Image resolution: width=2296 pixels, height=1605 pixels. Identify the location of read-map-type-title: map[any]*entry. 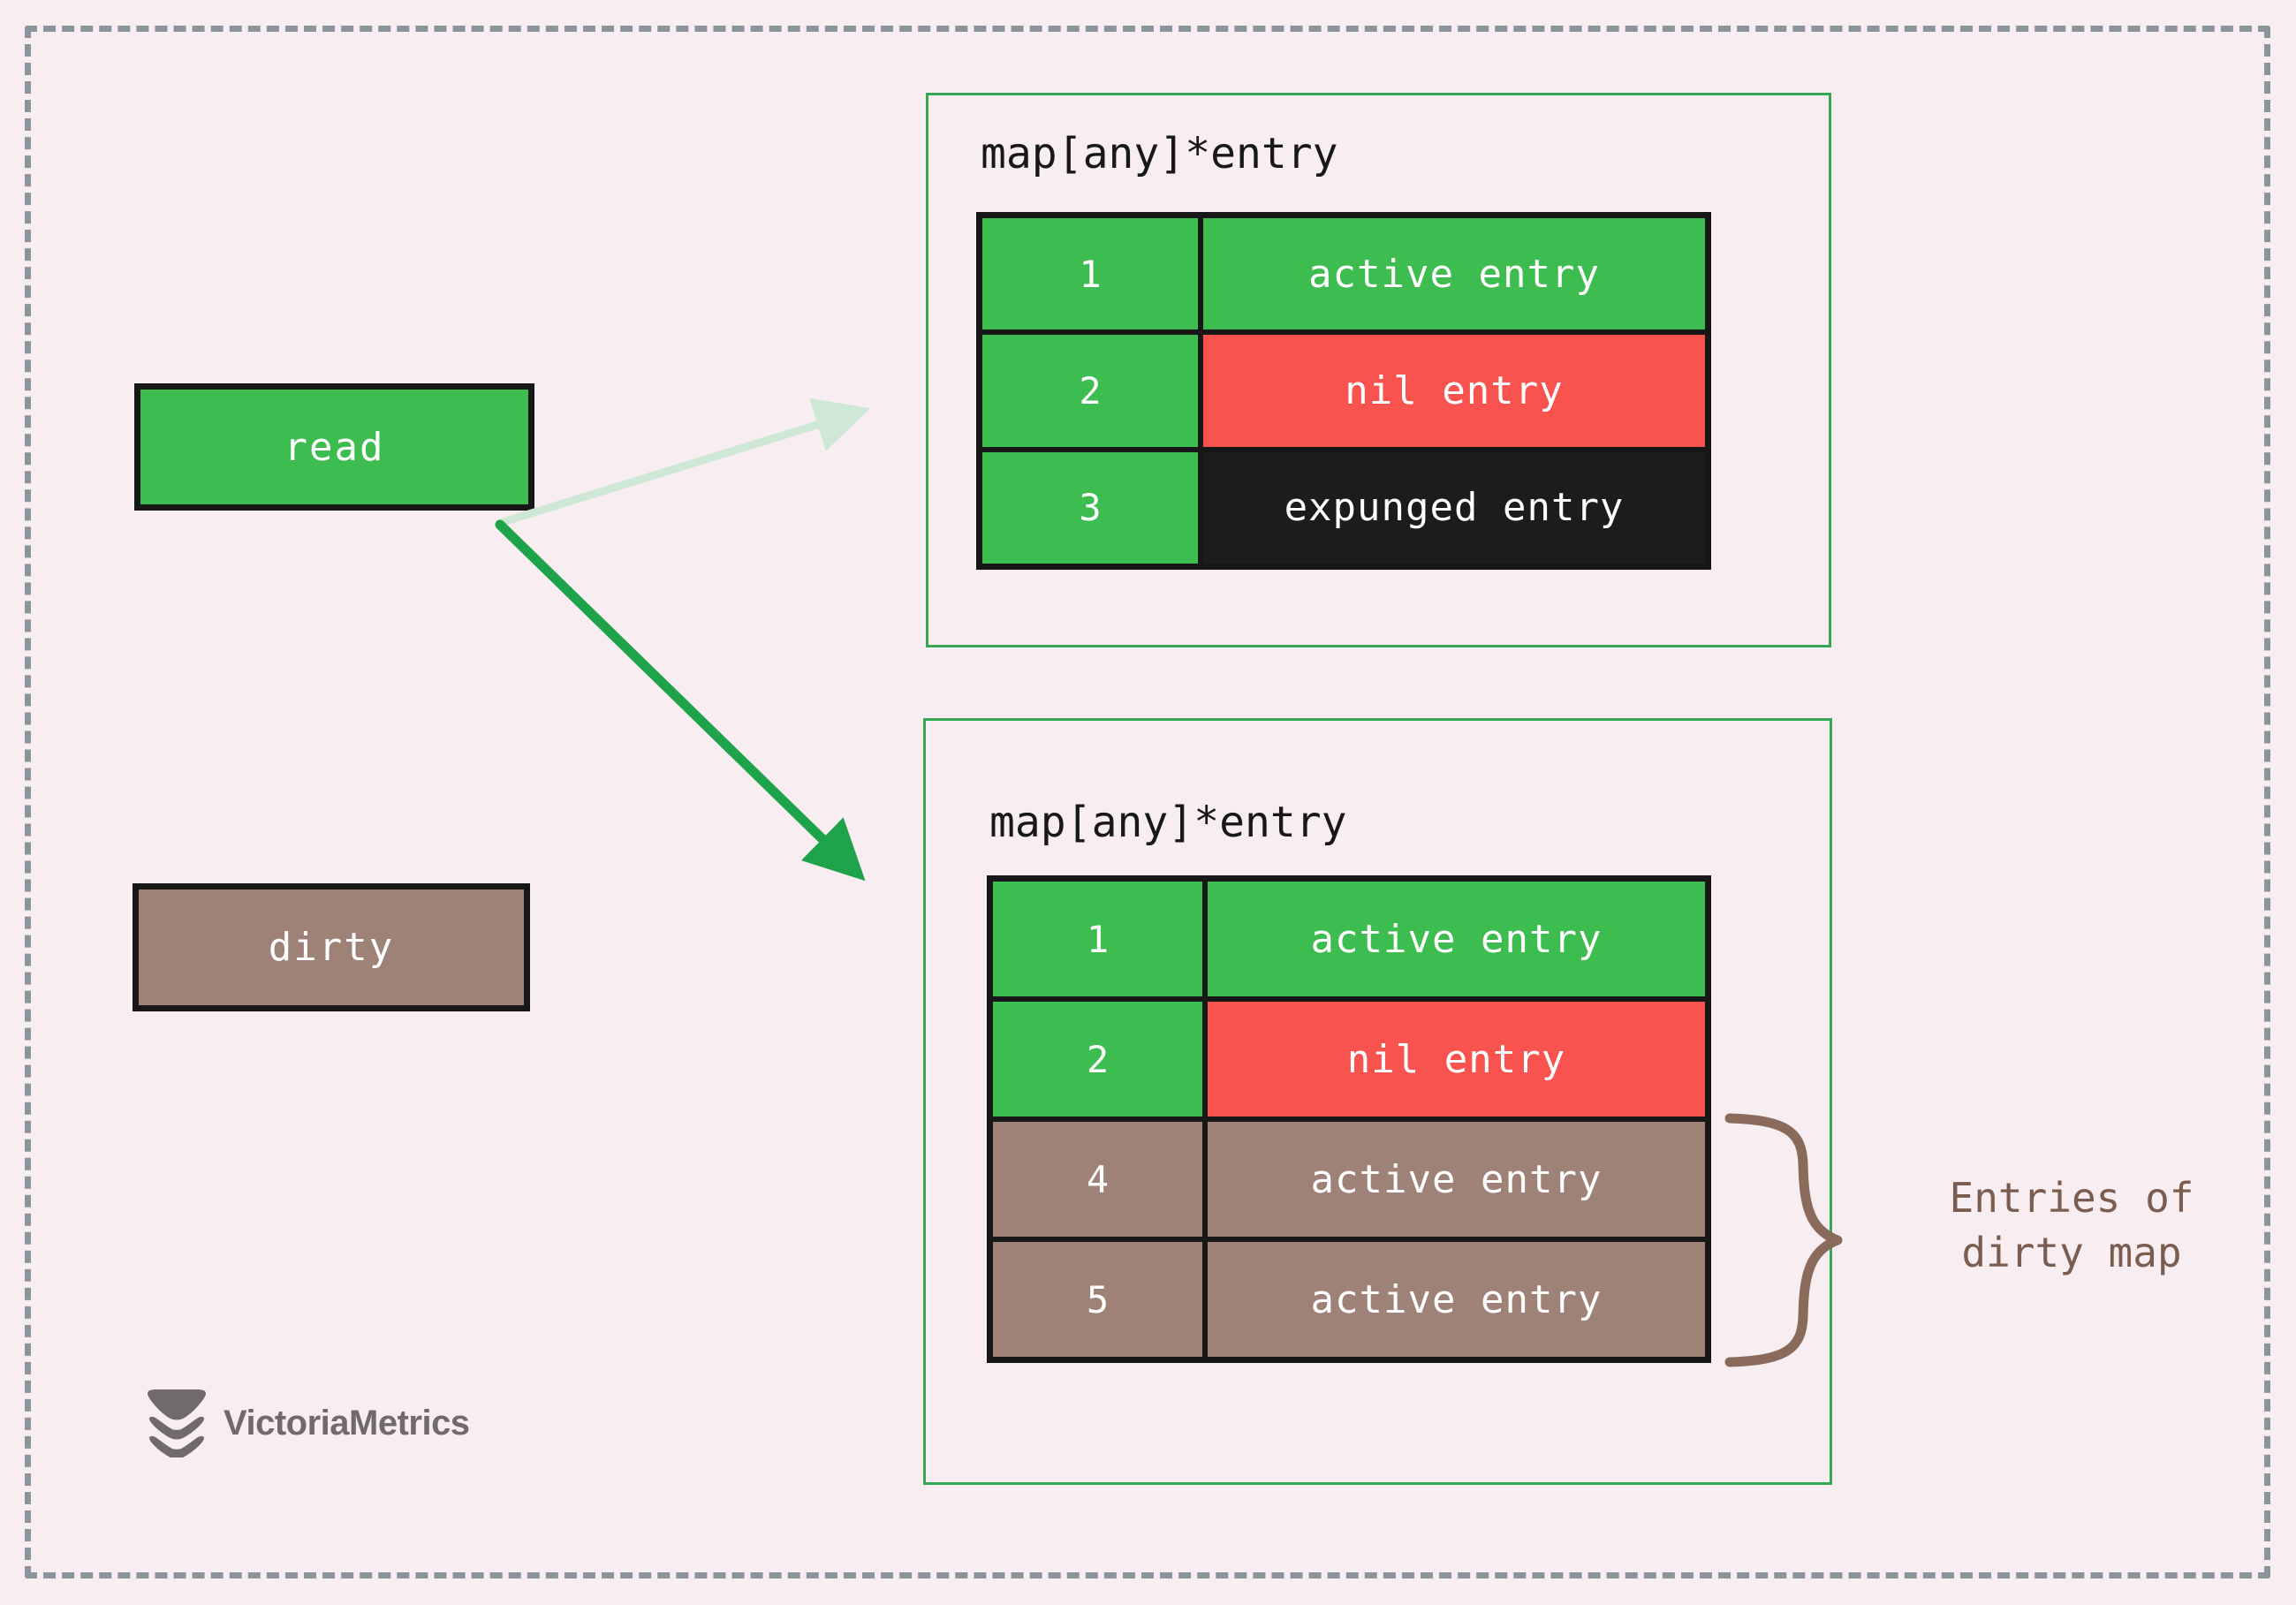
(1159, 153).